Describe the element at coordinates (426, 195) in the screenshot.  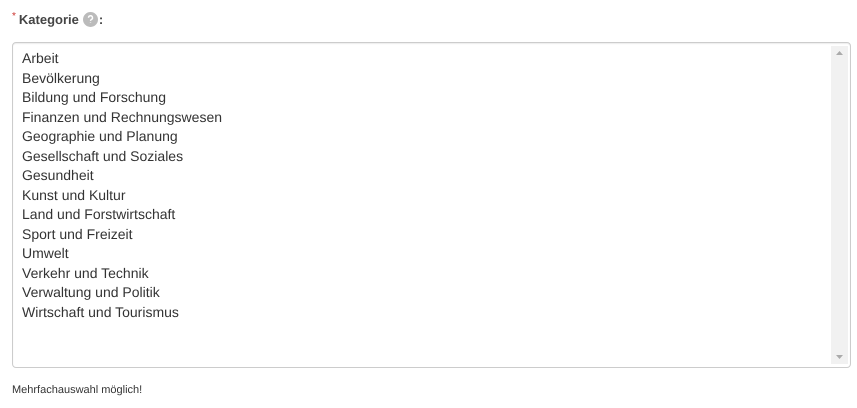
I see `list-option: Kunst und Kultur` at that location.